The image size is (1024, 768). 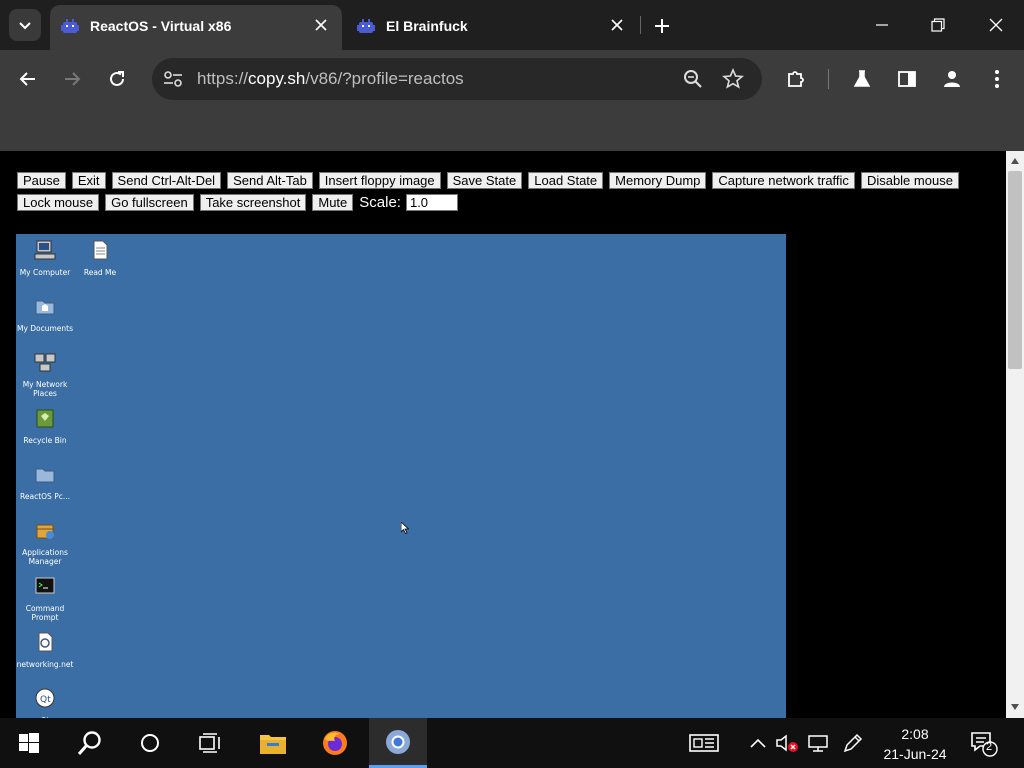 What do you see at coordinates (1015, 270) in the screenshot?
I see `scroll-thumb` at bounding box center [1015, 270].